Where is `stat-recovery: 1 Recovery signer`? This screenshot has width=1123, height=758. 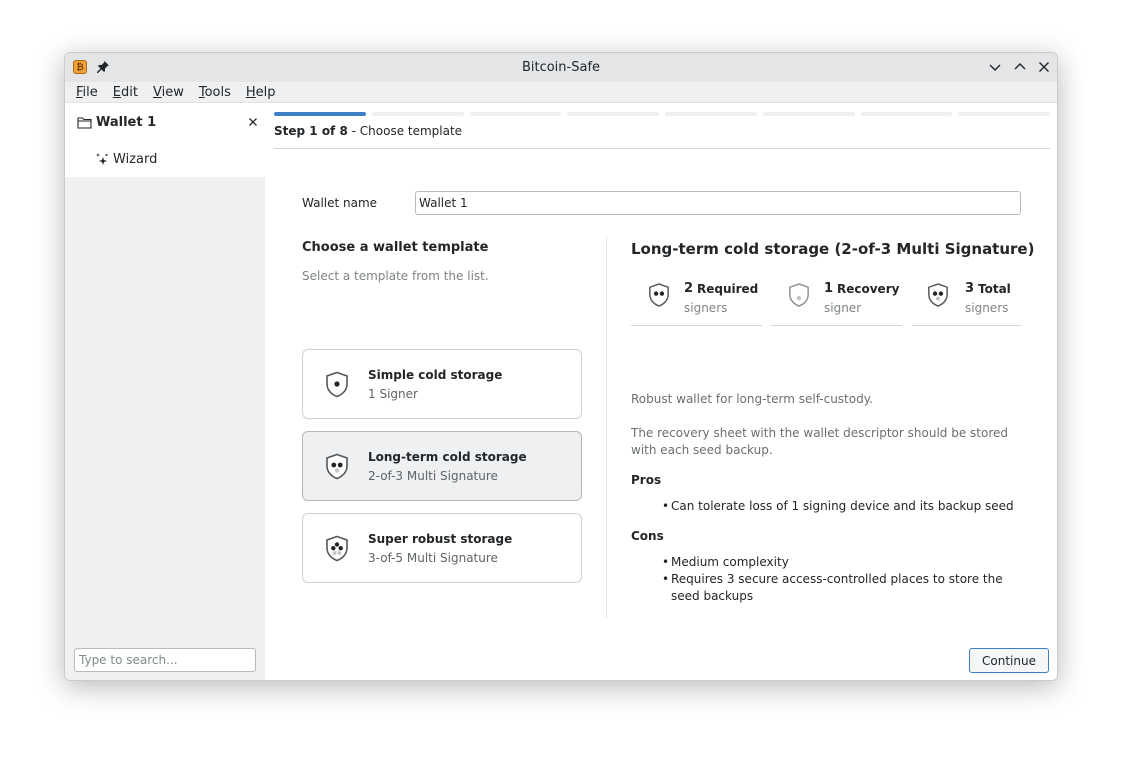 stat-recovery: 1 Recovery signer is located at coordinates (836, 301).